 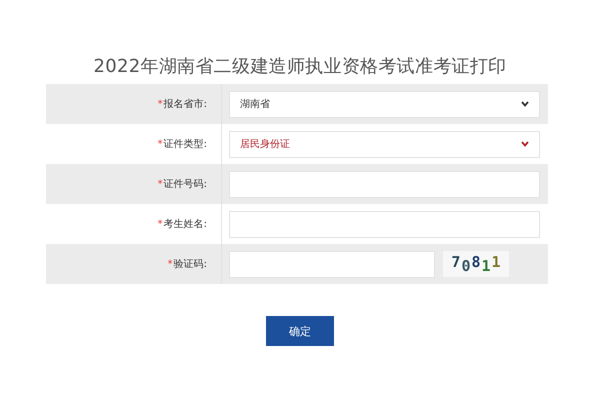 I want to click on dropdown-field: 湖南省, so click(x=384, y=104).